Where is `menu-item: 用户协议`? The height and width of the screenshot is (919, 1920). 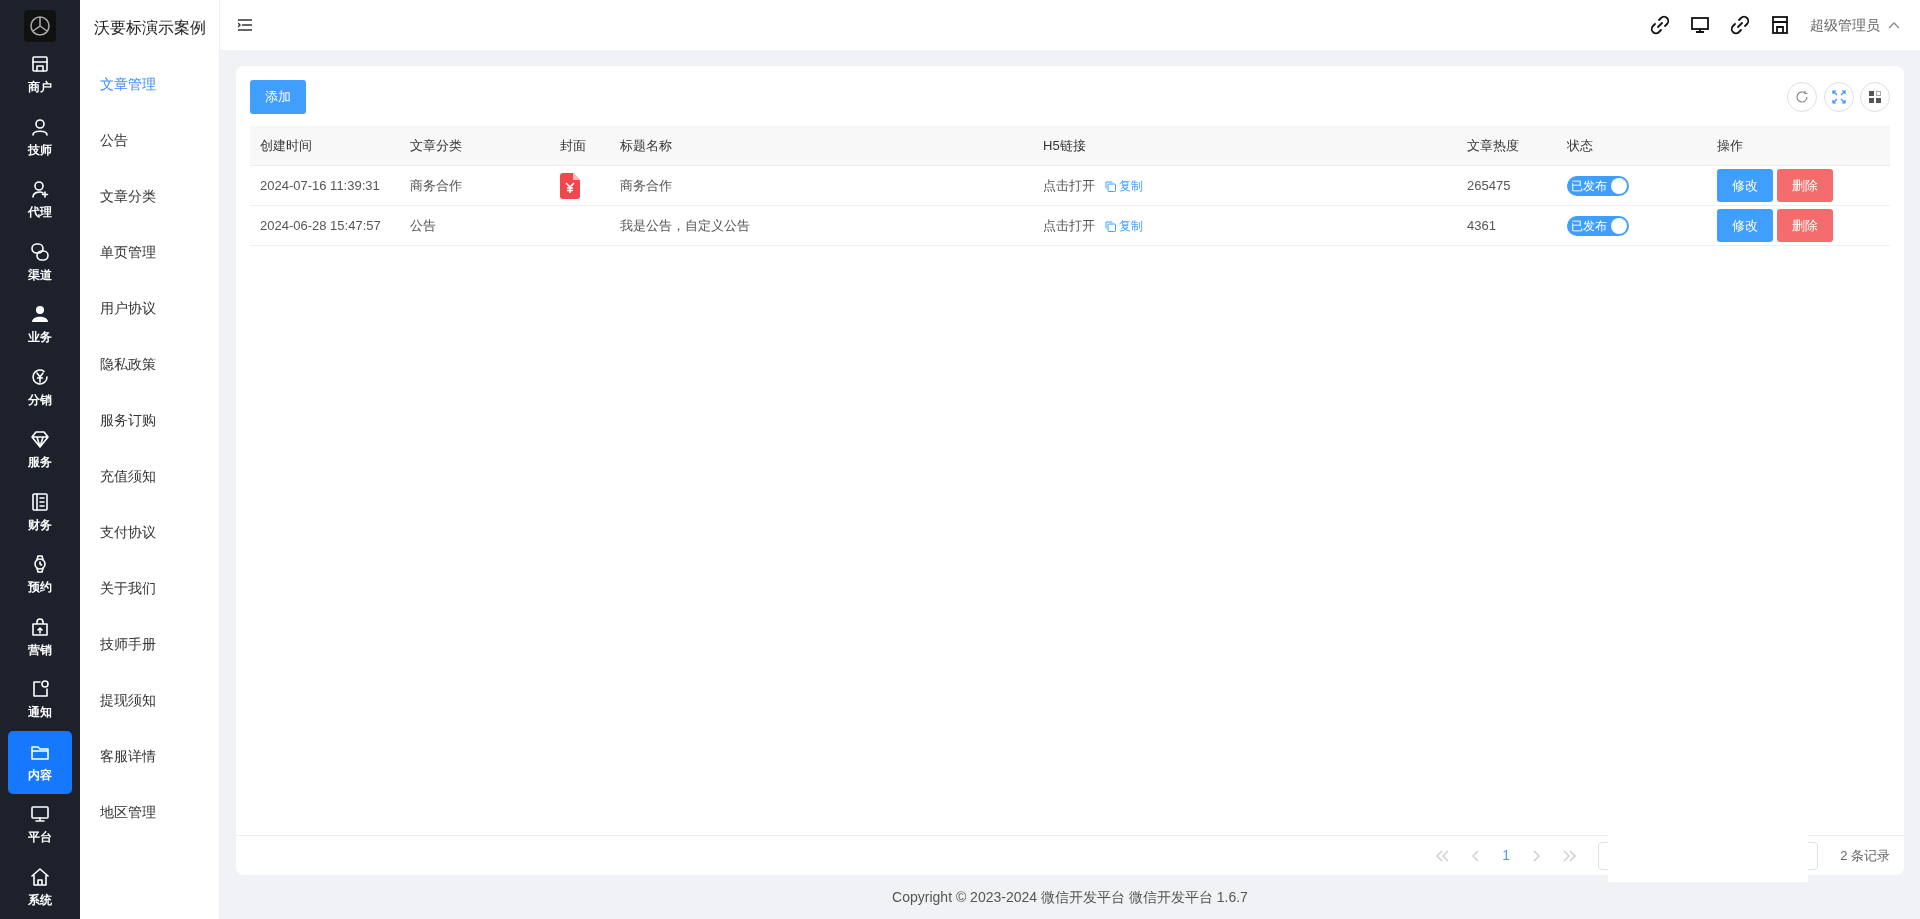
menu-item: 用户协议 is located at coordinates (118, 308).